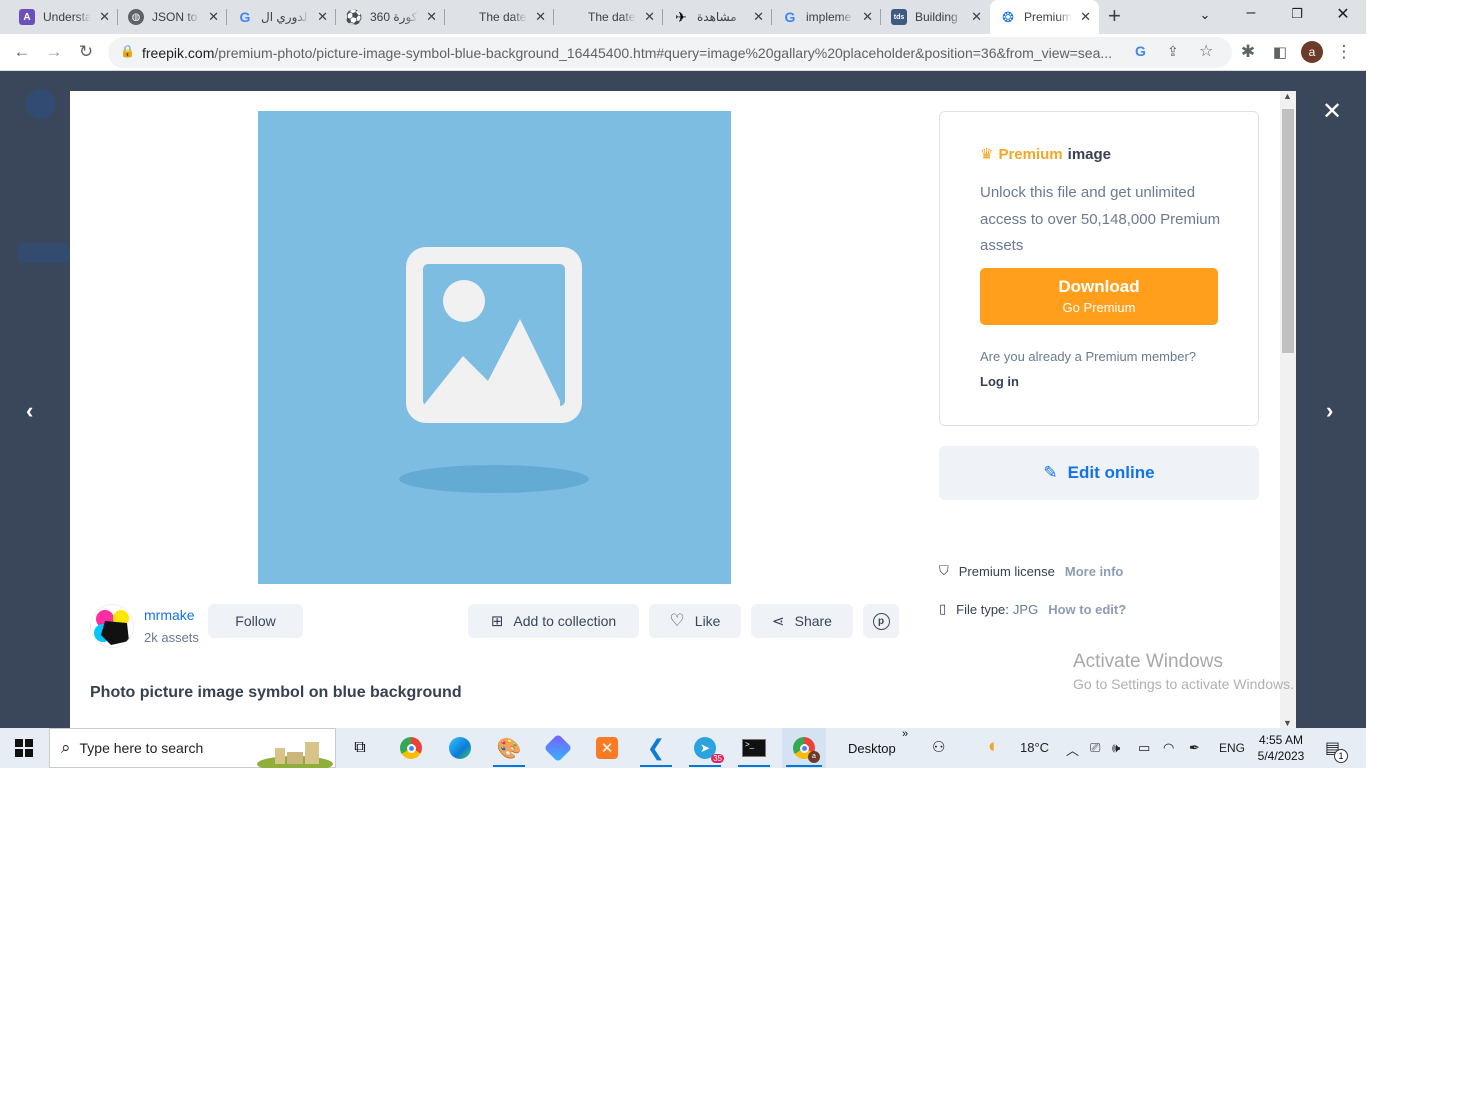 The width and height of the screenshot is (1476, 1116). I want to click on download-button: Download Go Premium, so click(1099, 296).